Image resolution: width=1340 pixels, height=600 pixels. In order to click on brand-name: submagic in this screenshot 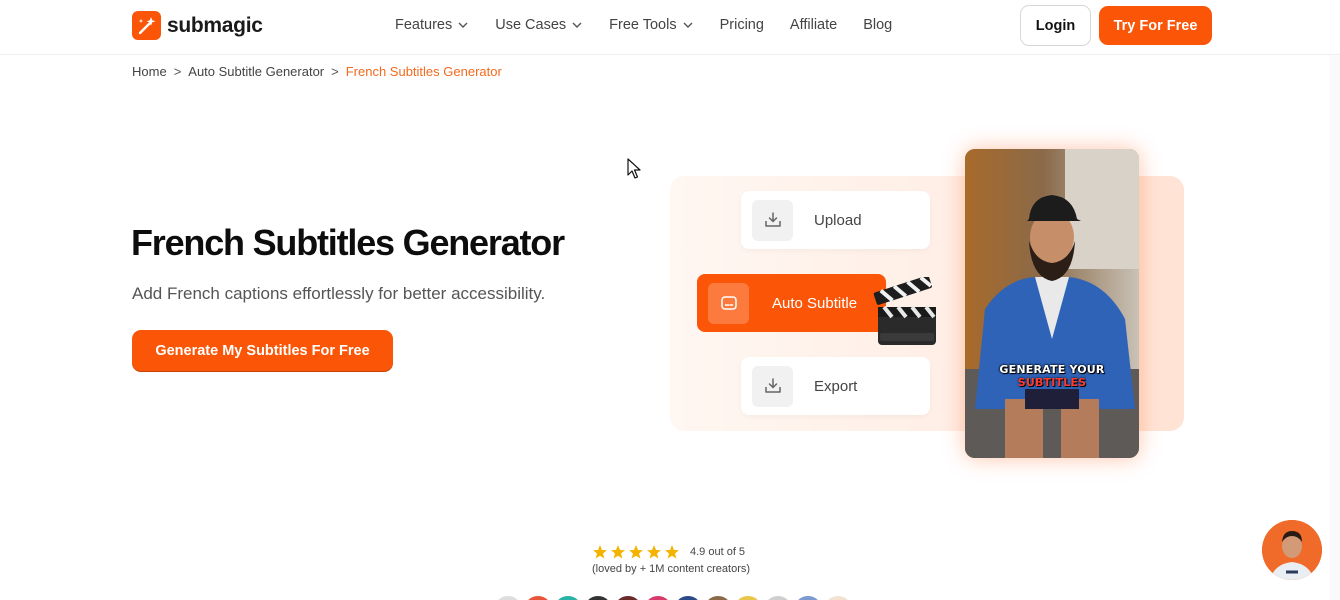, I will do `click(215, 25)`.